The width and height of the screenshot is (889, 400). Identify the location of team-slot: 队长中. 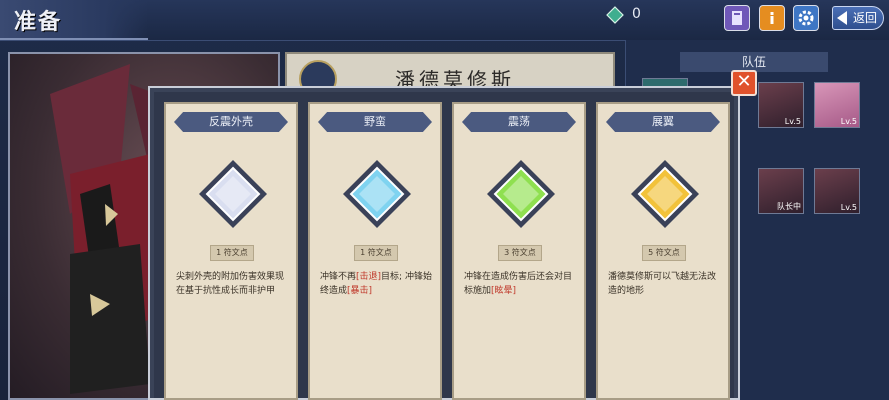
(781, 191).